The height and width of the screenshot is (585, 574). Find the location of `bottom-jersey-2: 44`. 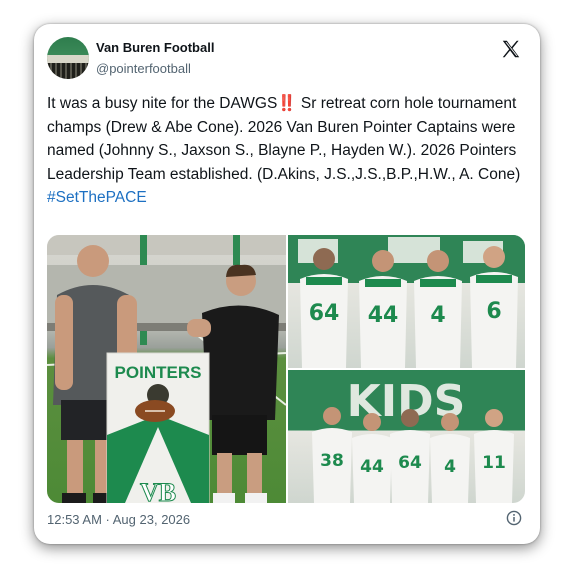

bottom-jersey-2: 44 is located at coordinates (372, 467).